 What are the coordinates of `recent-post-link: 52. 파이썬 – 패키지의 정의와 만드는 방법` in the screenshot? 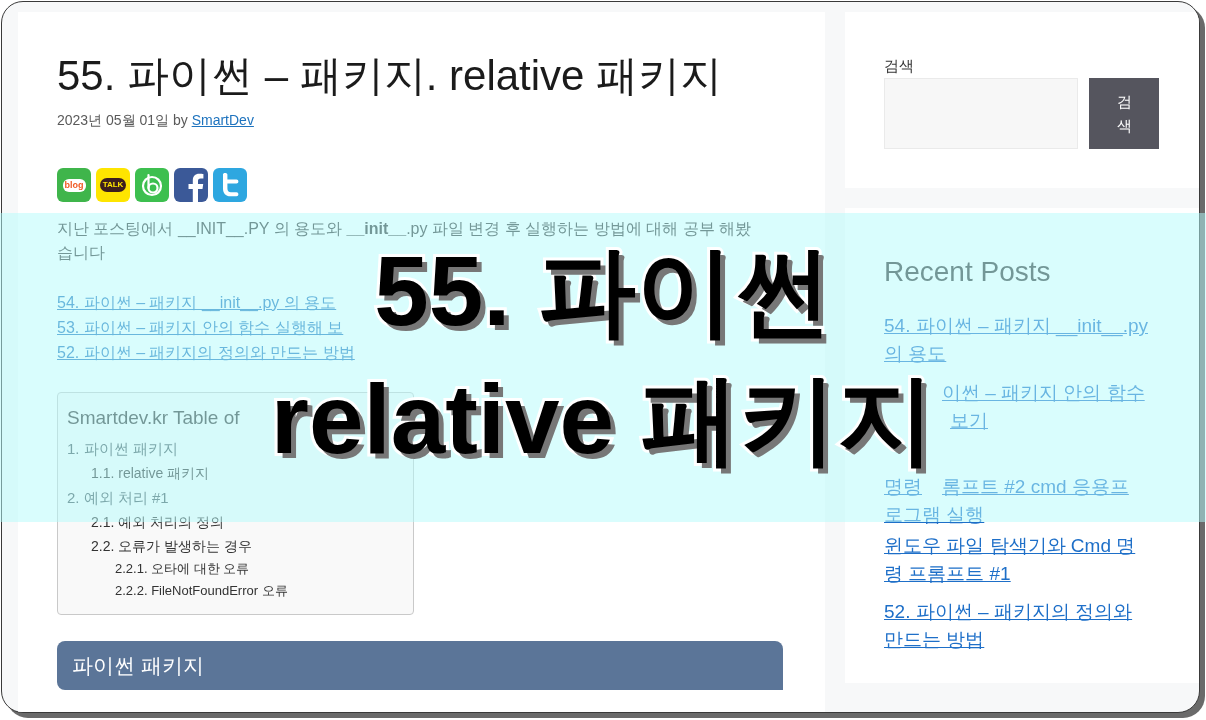 It's located at (1016, 626).